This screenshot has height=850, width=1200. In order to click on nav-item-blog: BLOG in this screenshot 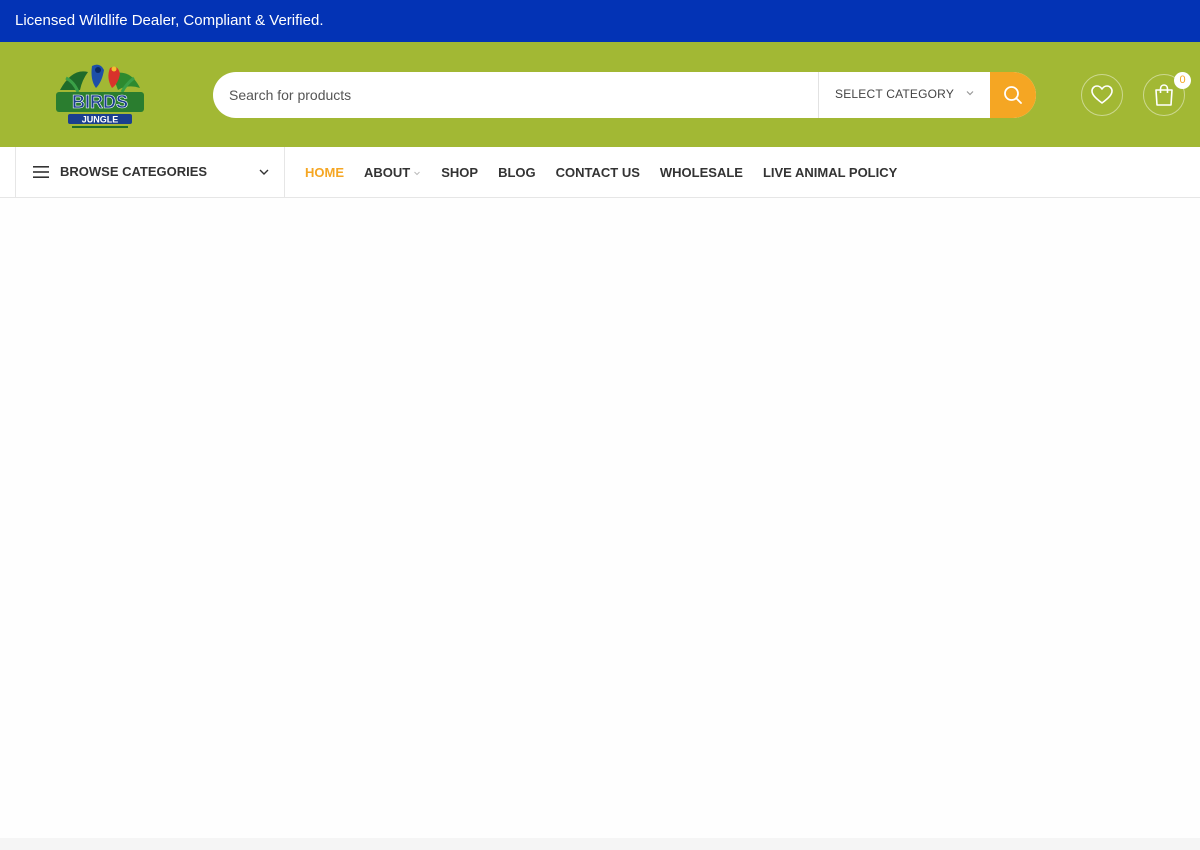, I will do `click(517, 172)`.